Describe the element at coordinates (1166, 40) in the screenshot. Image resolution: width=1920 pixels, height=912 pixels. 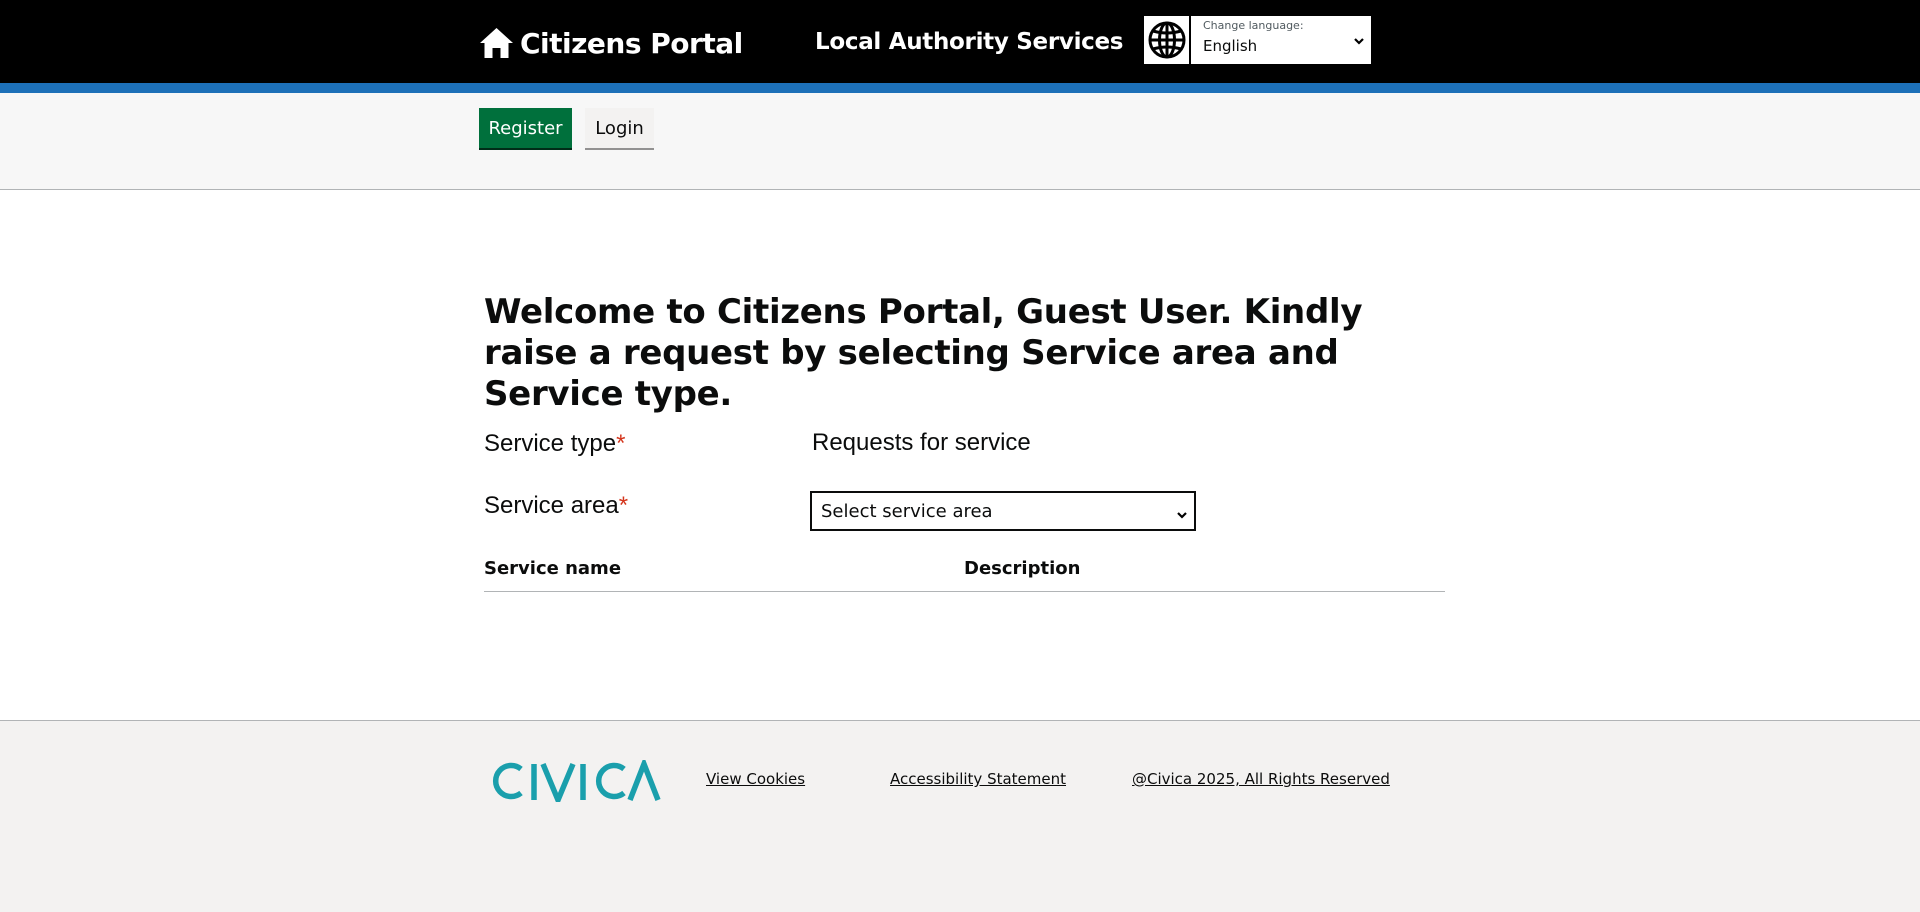
I see `globe-icon` at that location.